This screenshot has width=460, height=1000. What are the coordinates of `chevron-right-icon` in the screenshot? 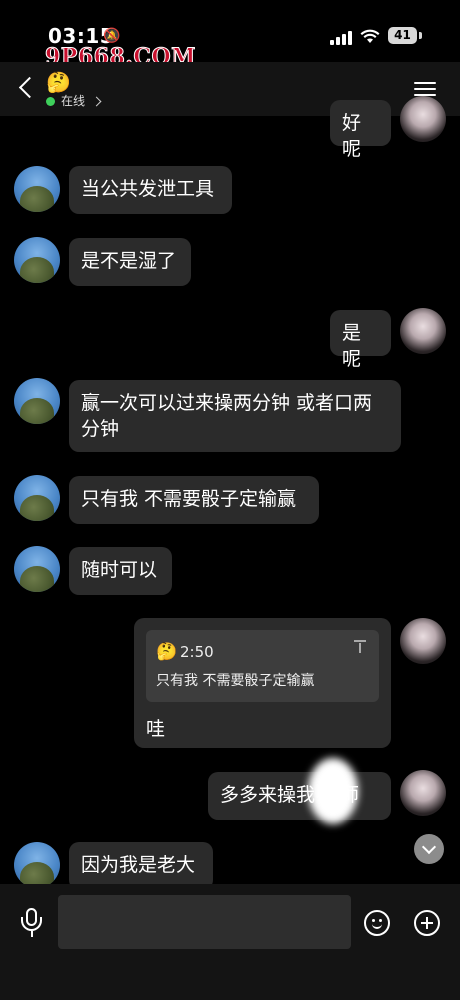 It's located at (96, 101).